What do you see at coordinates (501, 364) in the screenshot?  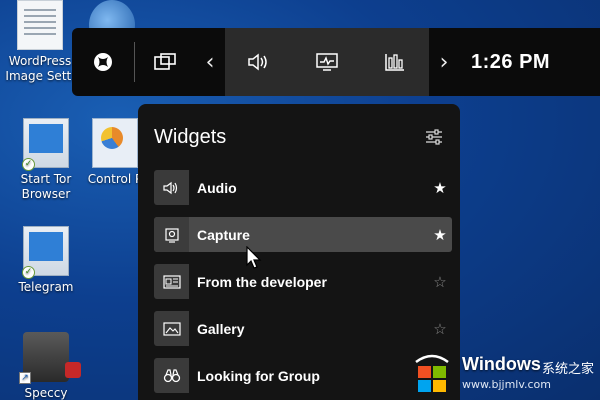 I see `watermark-brand: Windows` at bounding box center [501, 364].